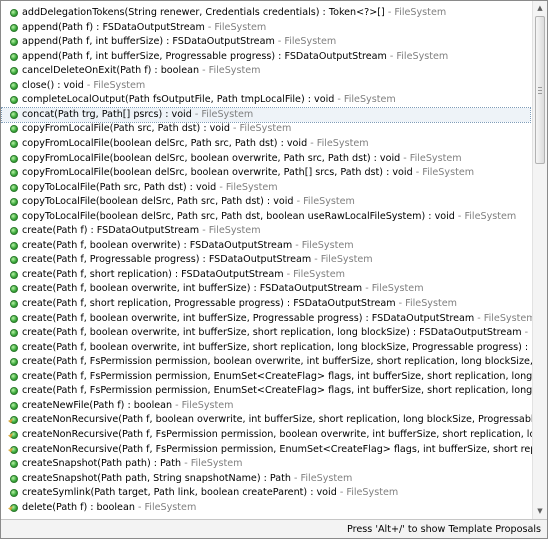  What do you see at coordinates (540, 8) in the screenshot?
I see `scroll-up-arrow-icon: ▲` at bounding box center [540, 8].